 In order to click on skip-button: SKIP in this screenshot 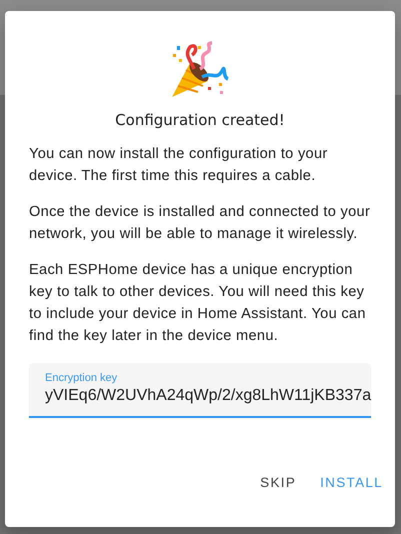, I will do `click(278, 482)`.